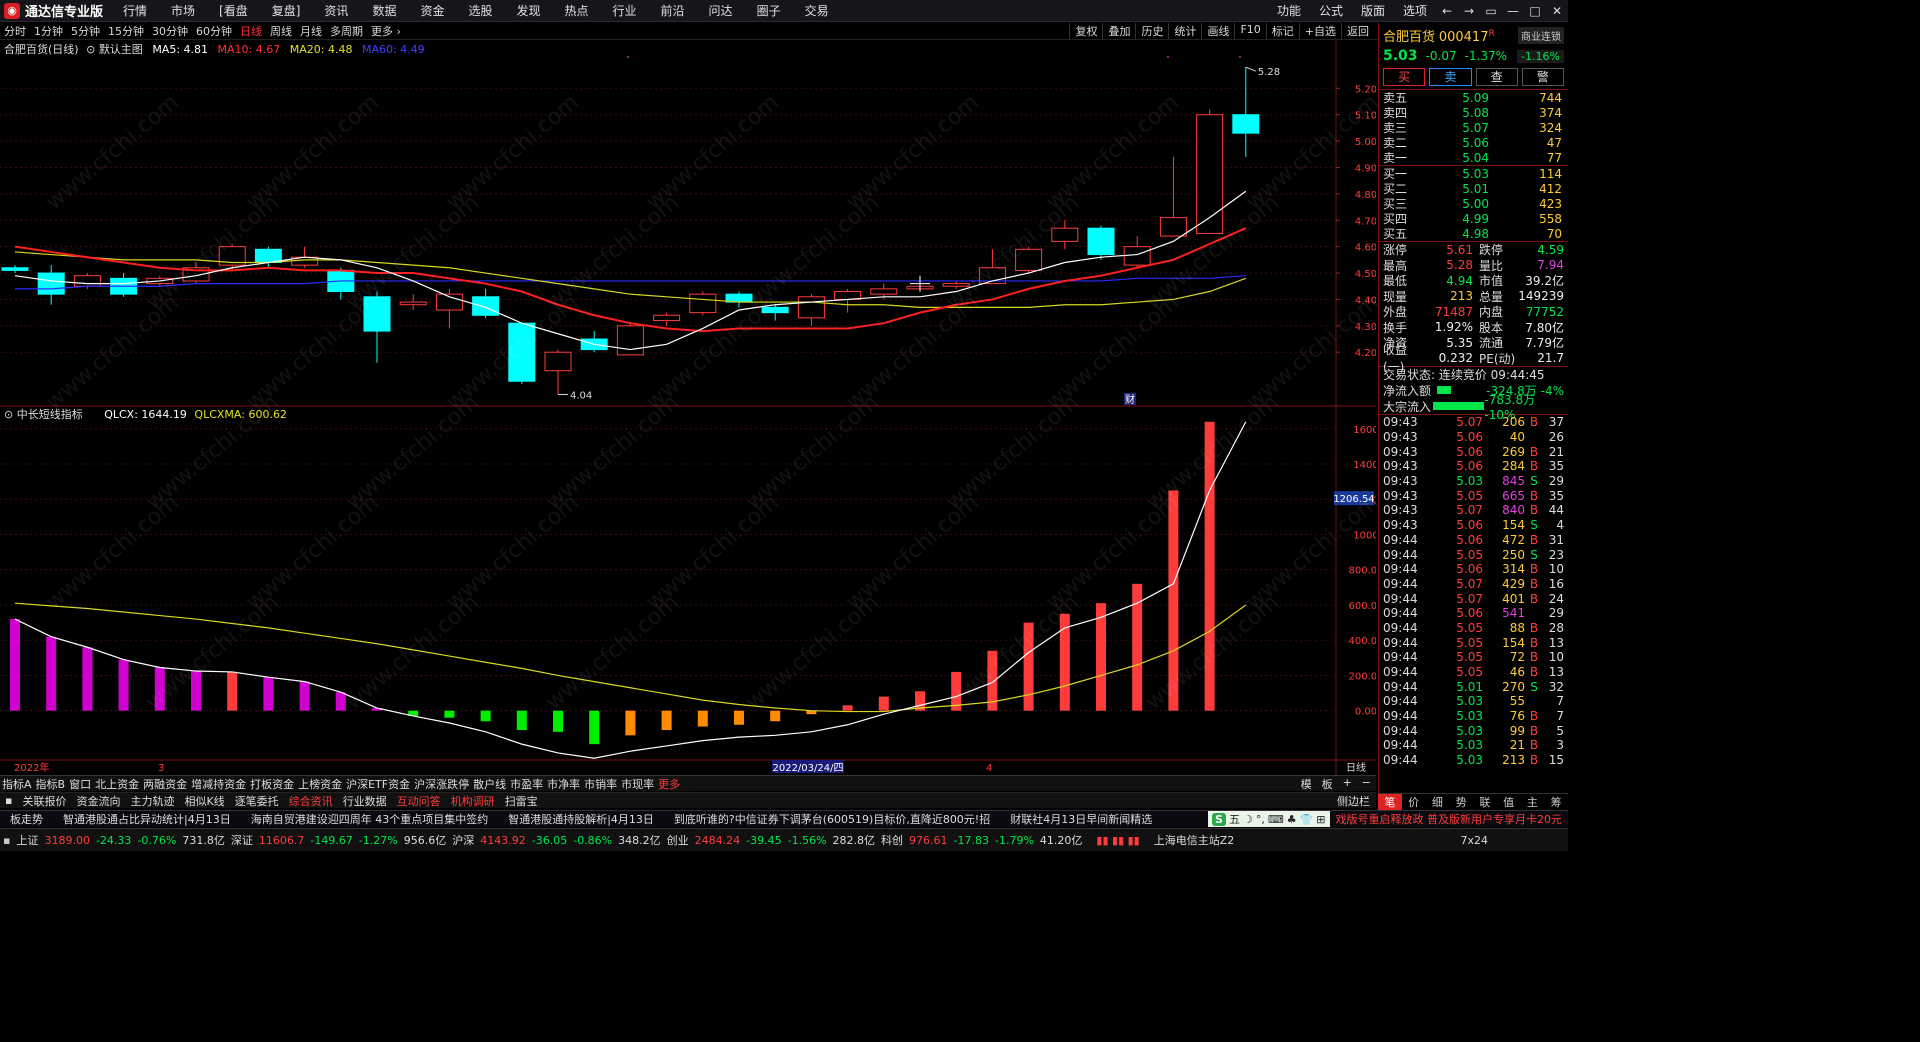 This screenshot has height=1042, width=1920. What do you see at coordinates (1217, 31) in the screenshot?
I see `tool-huaxian: 画线` at bounding box center [1217, 31].